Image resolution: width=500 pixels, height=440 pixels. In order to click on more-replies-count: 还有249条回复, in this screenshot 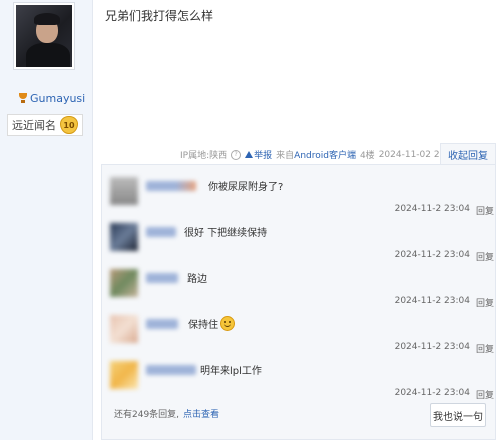, I will do `click(147, 415)`.